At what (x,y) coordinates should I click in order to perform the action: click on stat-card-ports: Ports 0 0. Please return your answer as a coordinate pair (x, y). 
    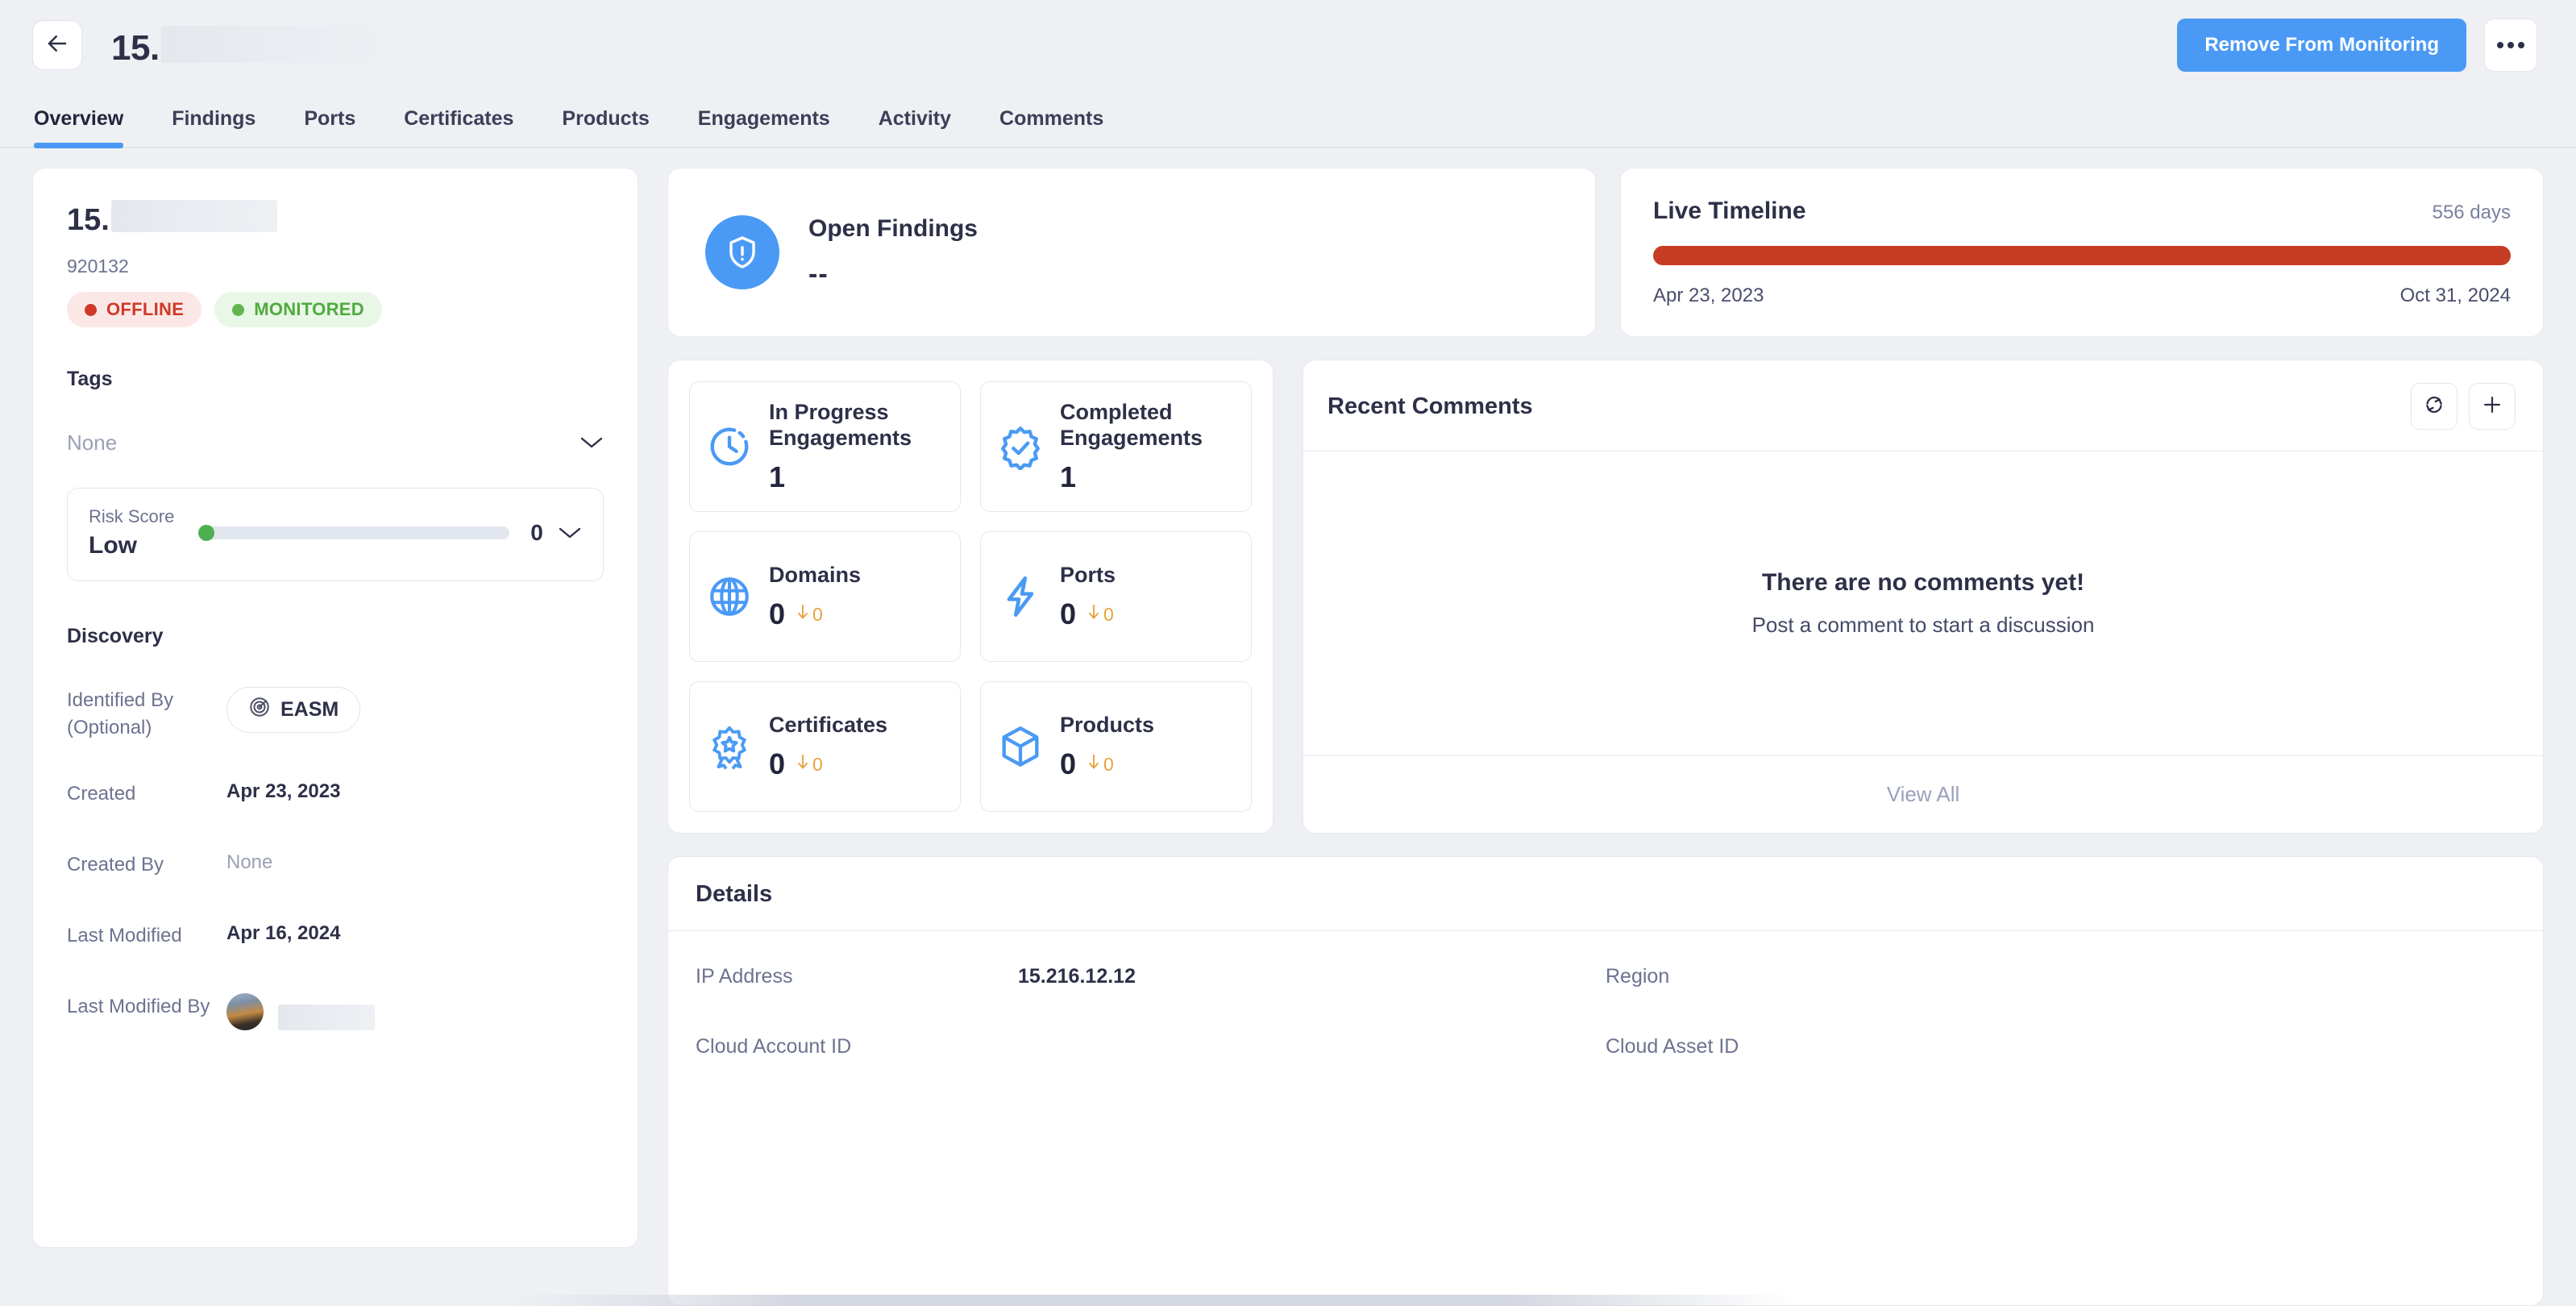
    Looking at the image, I should click on (1116, 596).